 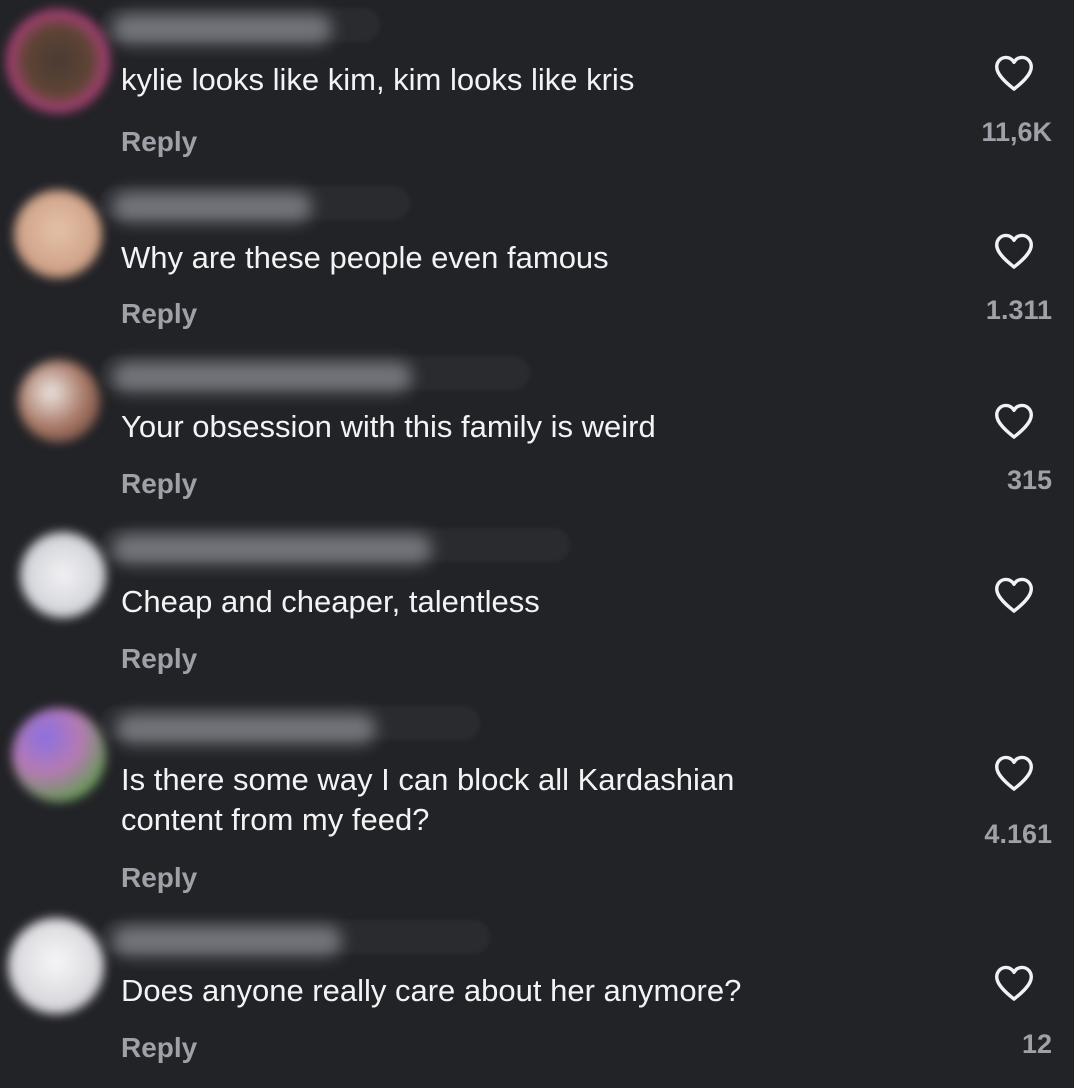 I want to click on like-count: 4.161, so click(x=1018, y=834).